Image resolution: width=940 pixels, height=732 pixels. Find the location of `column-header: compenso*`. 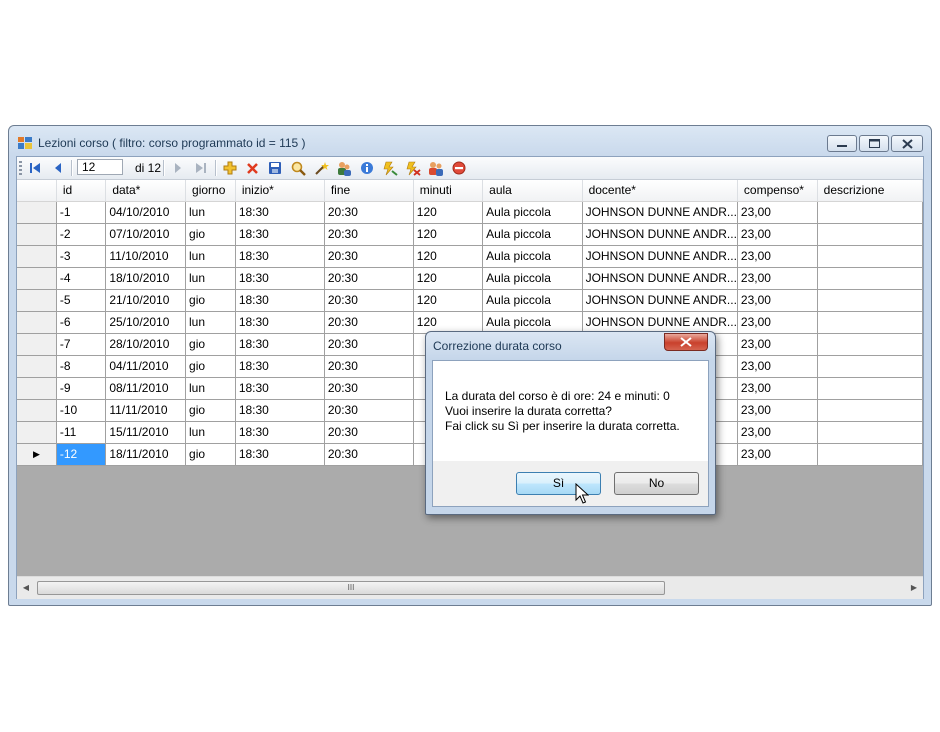

column-header: compenso* is located at coordinates (777, 191).